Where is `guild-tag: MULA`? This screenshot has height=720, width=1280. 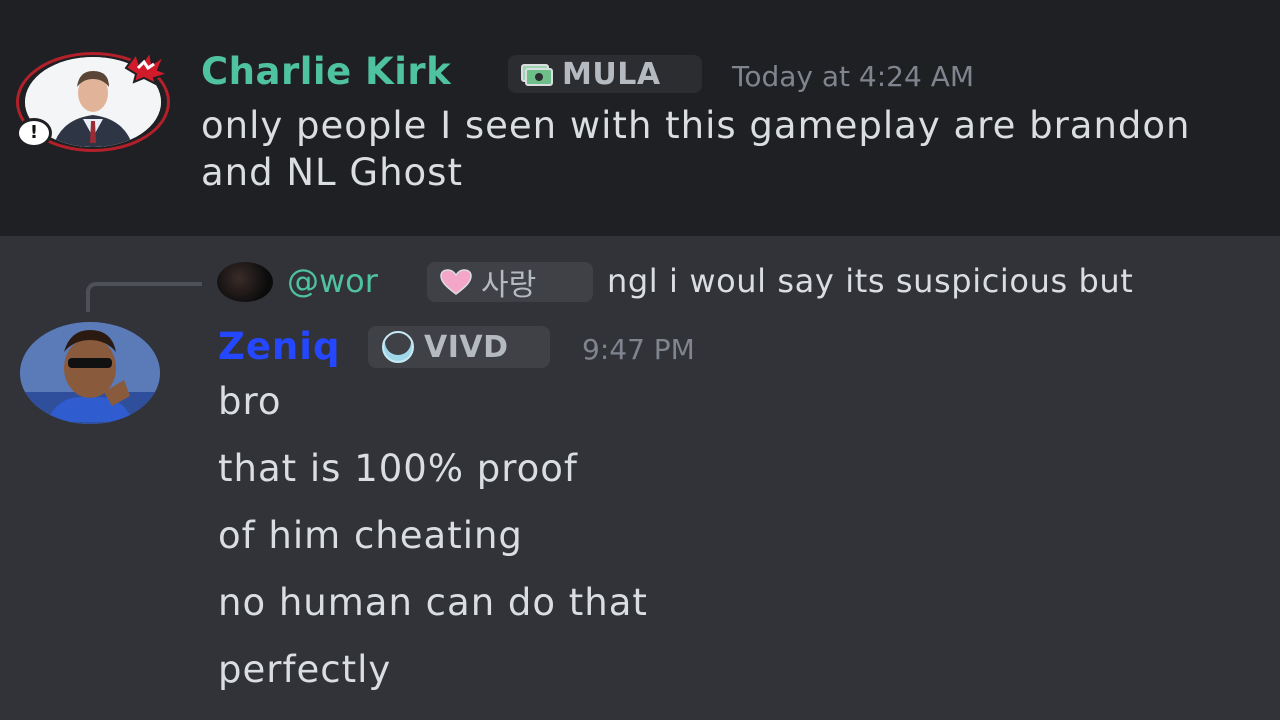
guild-tag: MULA is located at coordinates (605, 74).